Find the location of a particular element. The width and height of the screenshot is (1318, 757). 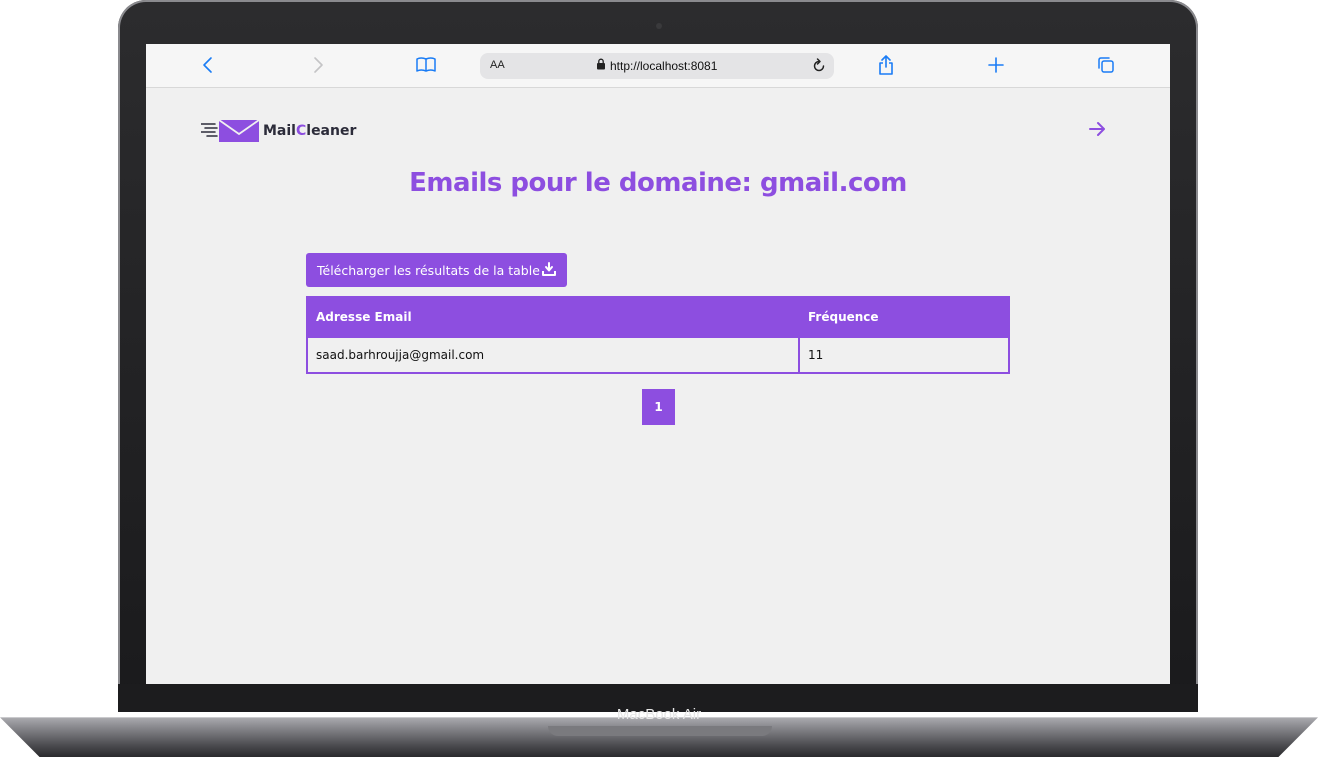

reload-icon is located at coordinates (819, 66).